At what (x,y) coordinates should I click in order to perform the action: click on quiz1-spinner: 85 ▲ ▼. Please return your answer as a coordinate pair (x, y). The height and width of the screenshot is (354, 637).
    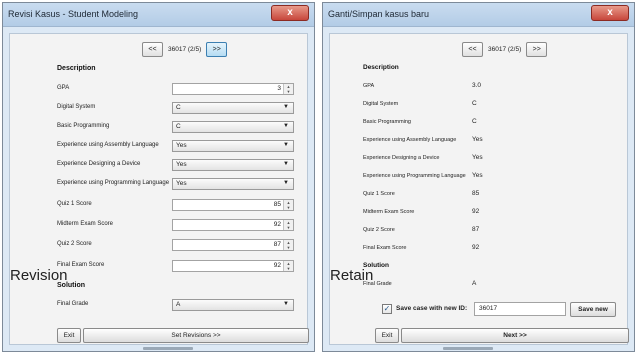
    Looking at the image, I should click on (233, 205).